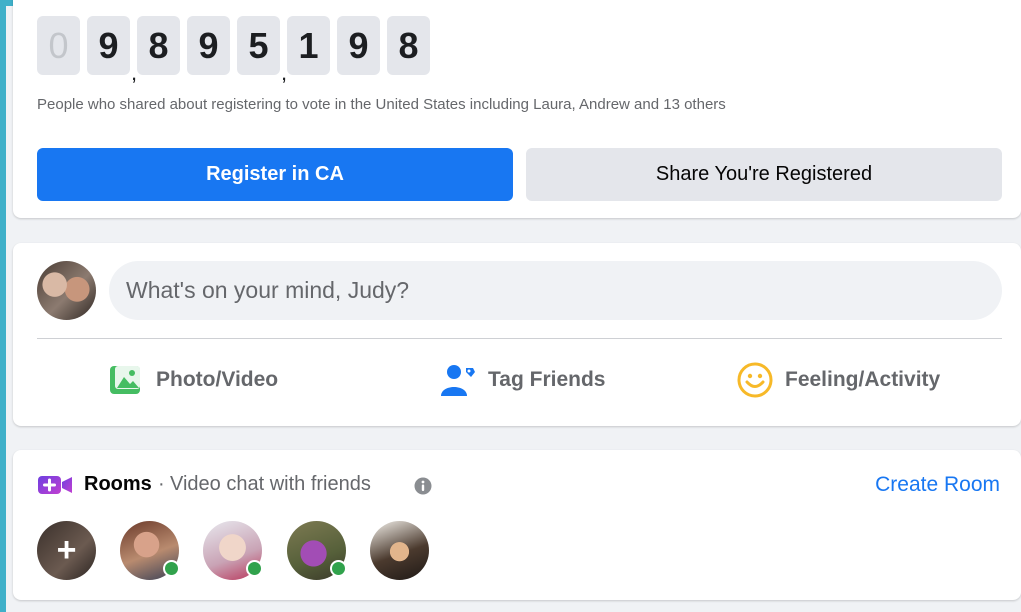 The height and width of the screenshot is (612, 1021). Describe the element at coordinates (58, 45) in the screenshot. I see `counter-digit: 0` at that location.